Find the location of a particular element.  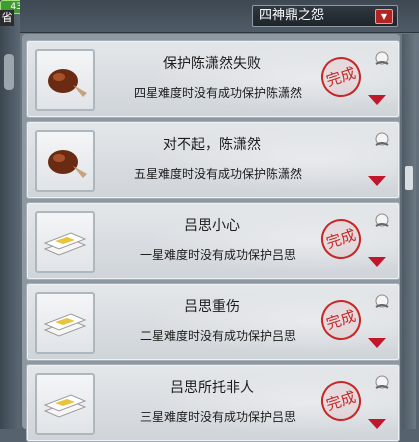

dropdown-label: 四神鼎之怨 is located at coordinates (292, 15).